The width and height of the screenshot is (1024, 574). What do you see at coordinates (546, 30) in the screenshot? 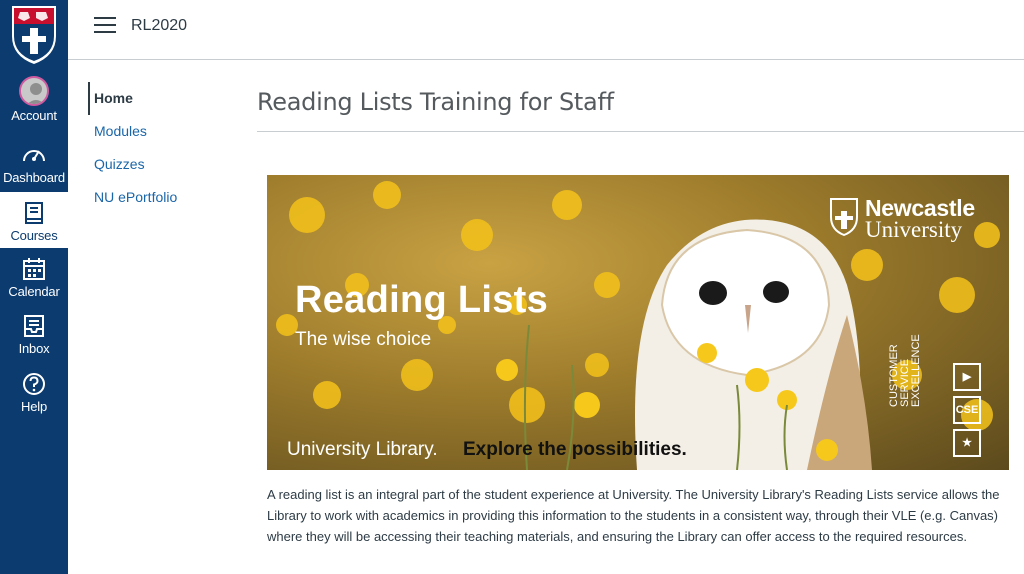
I see `course-header: RL2020` at bounding box center [546, 30].